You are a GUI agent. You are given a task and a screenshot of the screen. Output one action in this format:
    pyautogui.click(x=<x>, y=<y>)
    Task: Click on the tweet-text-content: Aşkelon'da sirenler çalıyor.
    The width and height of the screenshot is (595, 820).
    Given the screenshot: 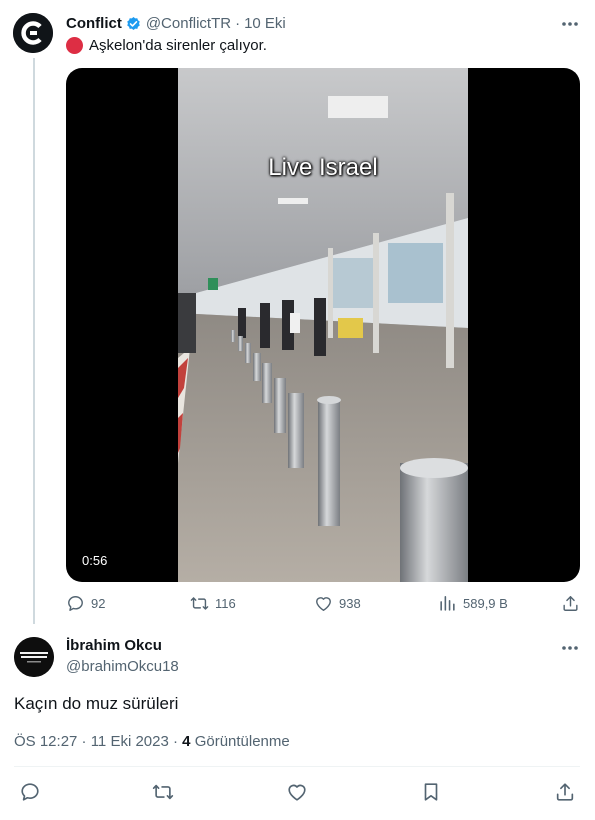 What is the action you would take?
    pyautogui.click(x=178, y=45)
    